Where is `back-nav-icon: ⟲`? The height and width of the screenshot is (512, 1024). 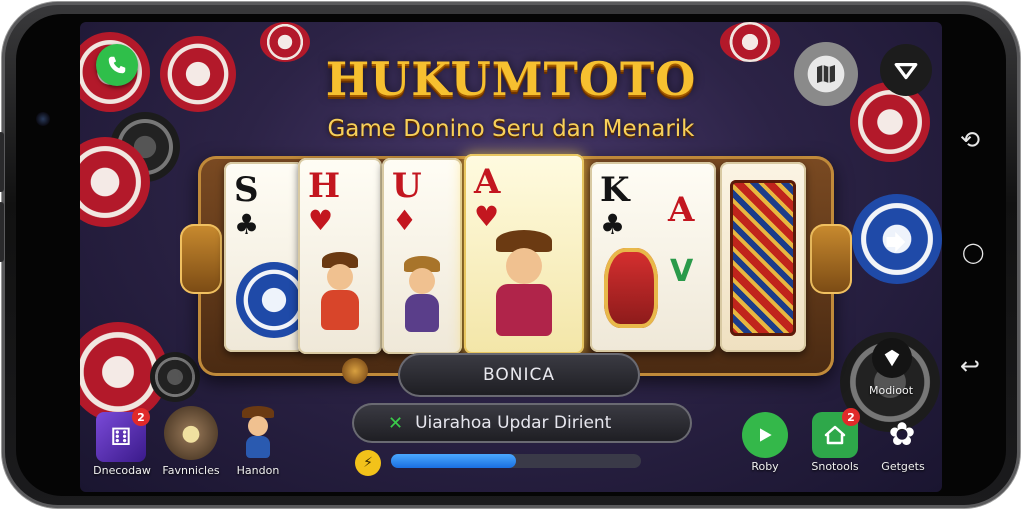
back-nav-icon: ⟲ is located at coordinates (970, 140).